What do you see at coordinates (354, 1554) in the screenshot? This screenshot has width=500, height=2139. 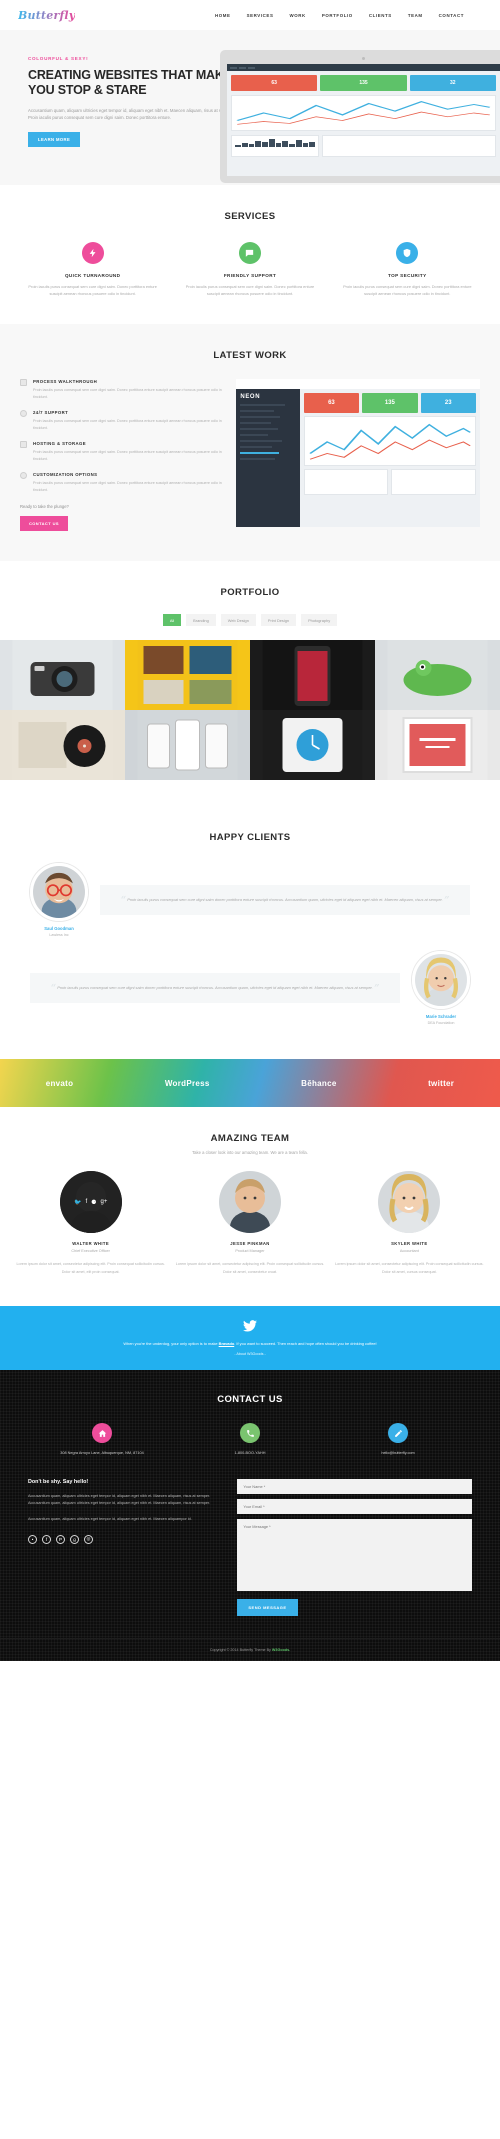 I see `message-field` at bounding box center [354, 1554].